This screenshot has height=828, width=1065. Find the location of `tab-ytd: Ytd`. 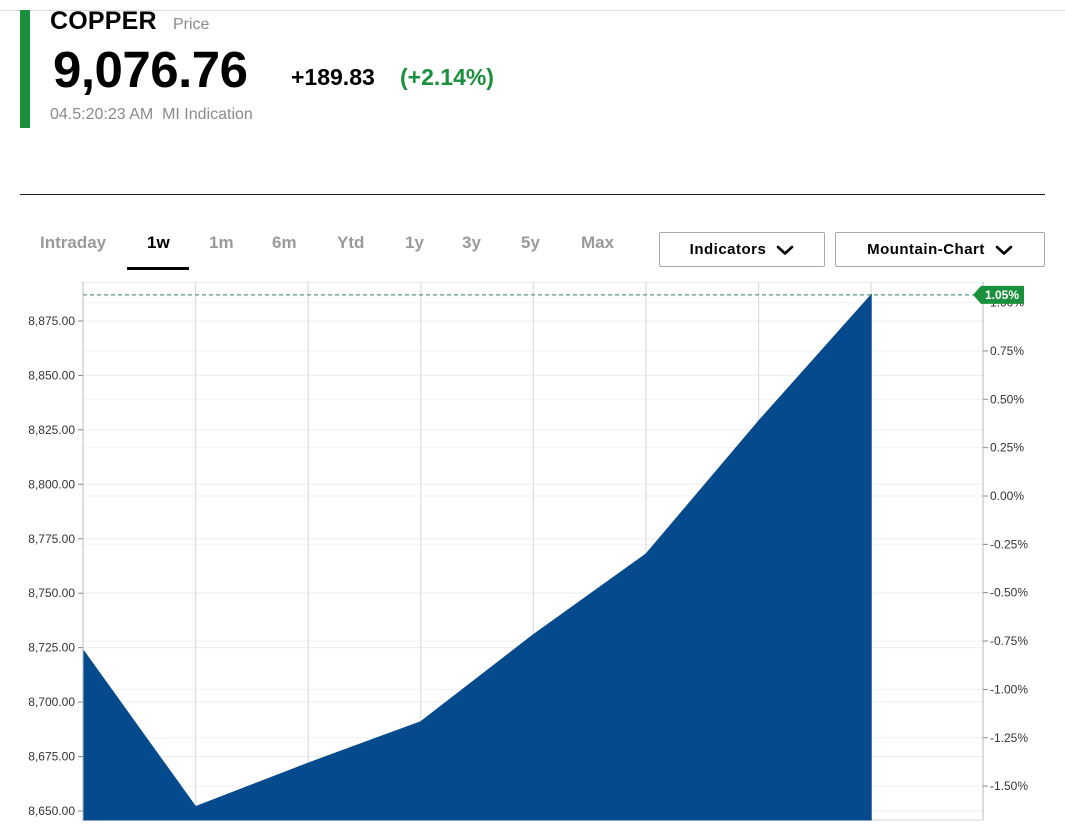

tab-ytd: Ytd is located at coordinates (350, 243).